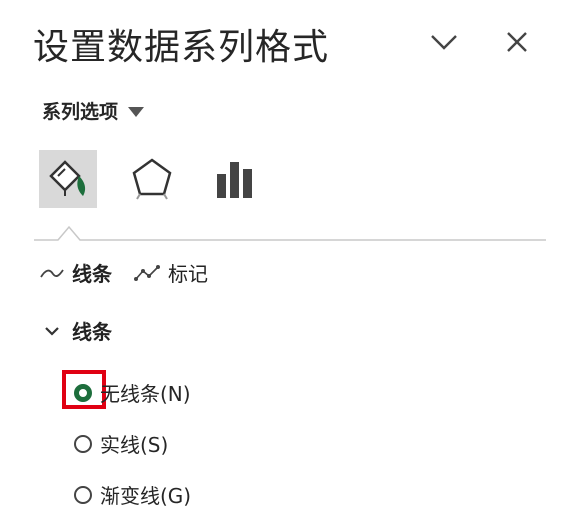 The width and height of the screenshot is (570, 528). Describe the element at coordinates (92, 274) in the screenshot. I see `subtab-line-label: 线条` at that location.